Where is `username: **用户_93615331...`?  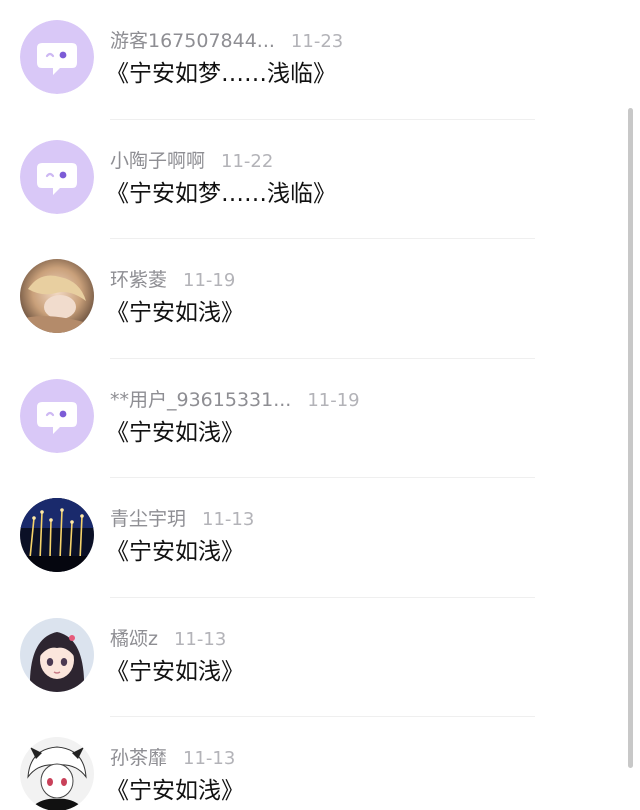 username: **用户_93615331... is located at coordinates (200, 400).